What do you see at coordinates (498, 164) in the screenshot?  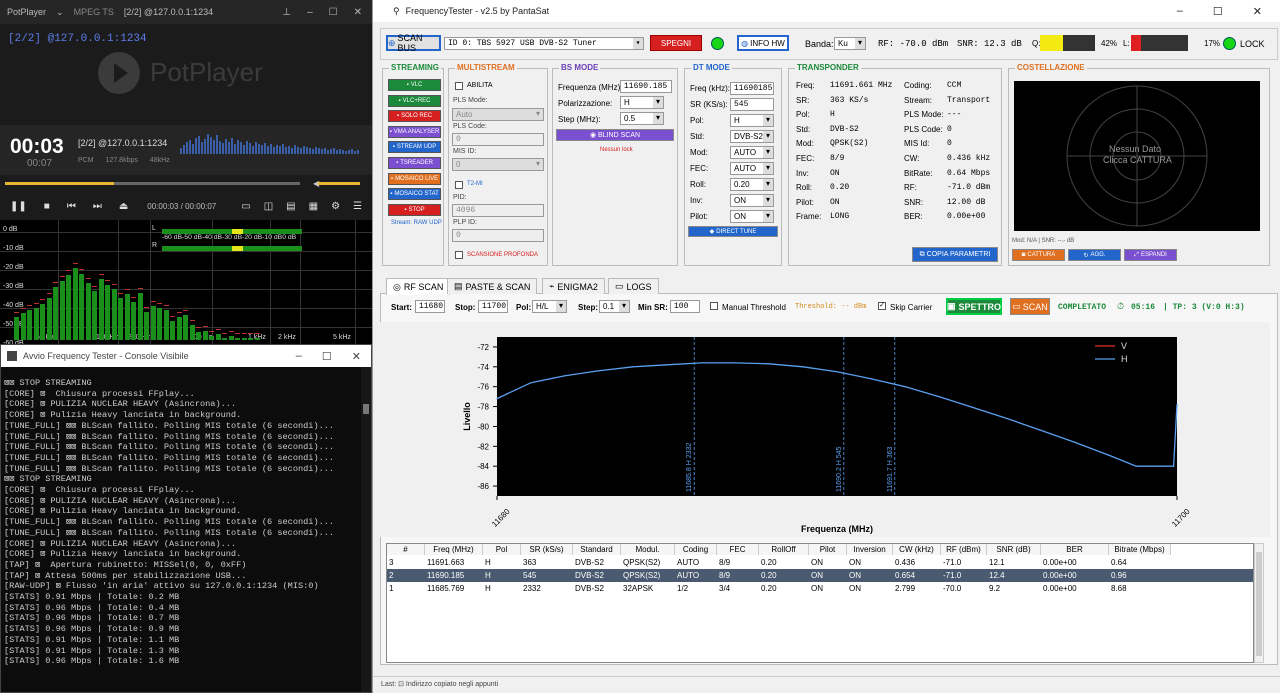 I see `mis-id-select: 0` at bounding box center [498, 164].